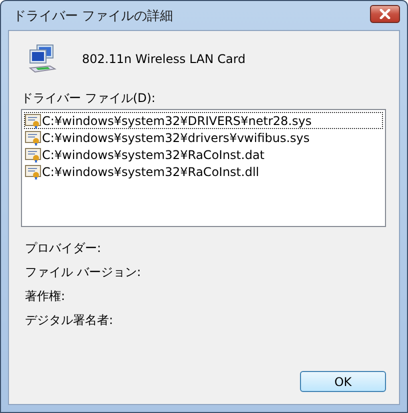 Image resolution: width=408 pixels, height=413 pixels. I want to click on property-label: 著作権:, so click(45, 296).